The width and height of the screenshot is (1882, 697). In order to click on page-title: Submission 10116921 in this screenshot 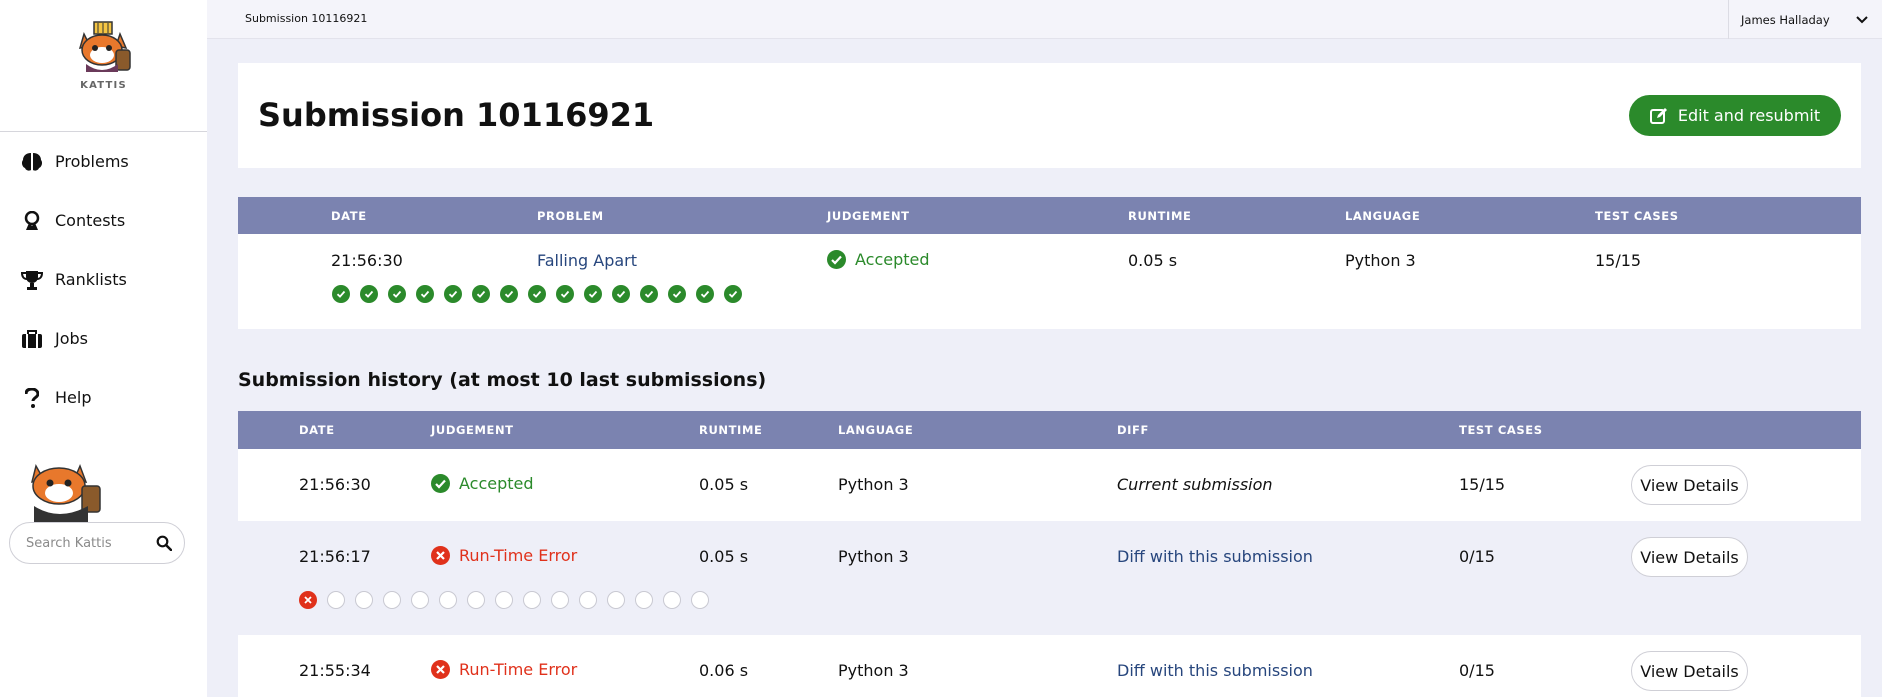, I will do `click(456, 115)`.